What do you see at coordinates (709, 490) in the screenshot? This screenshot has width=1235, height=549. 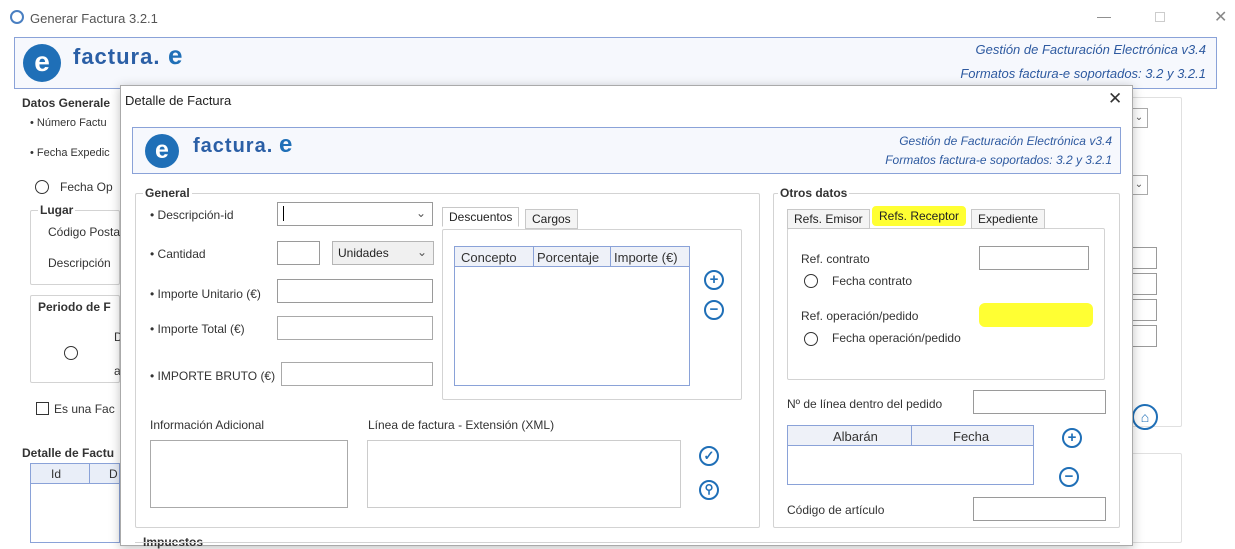 I see `magnifier-search-icon: ⚲` at bounding box center [709, 490].